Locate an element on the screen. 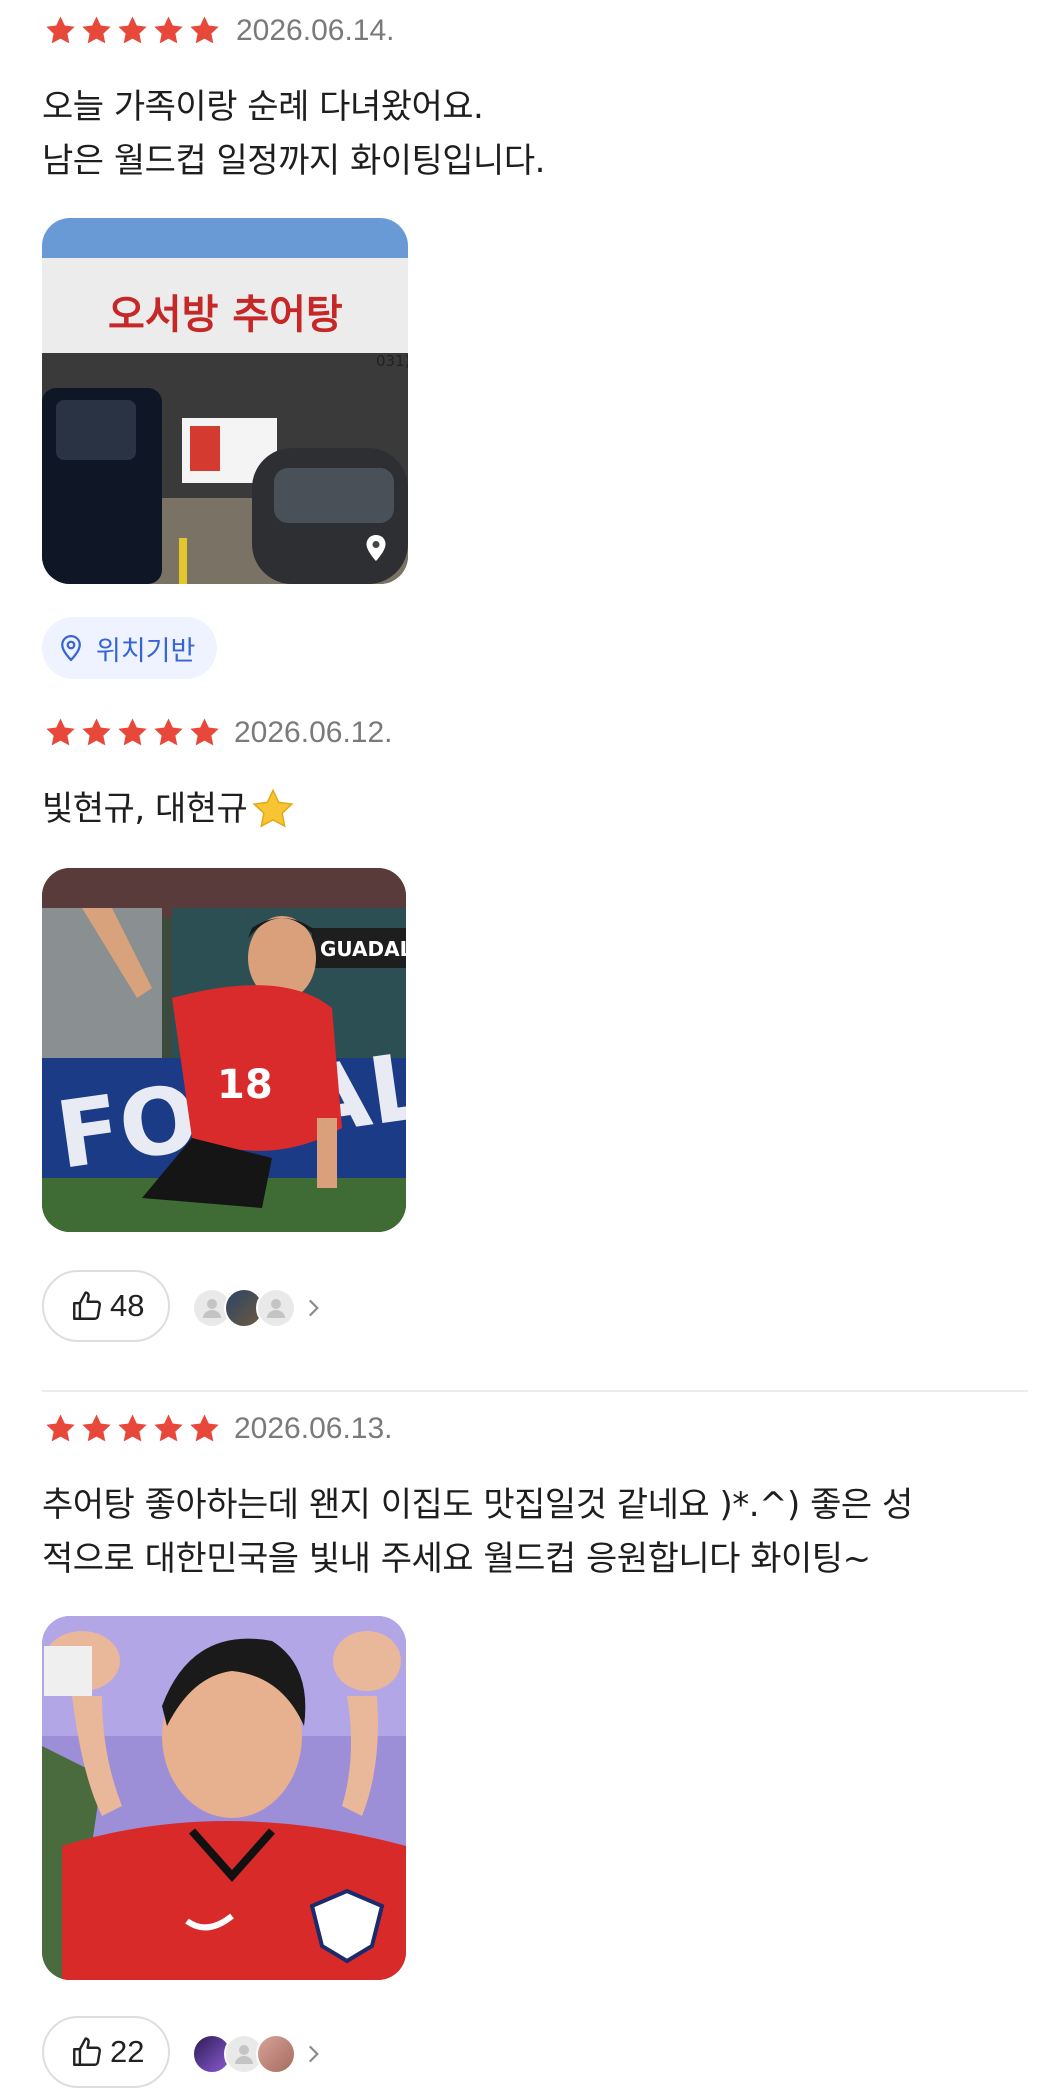 The height and width of the screenshot is (2096, 1062). review-photo: GUADALA FOR ALL U 18 is located at coordinates (224, 1050).